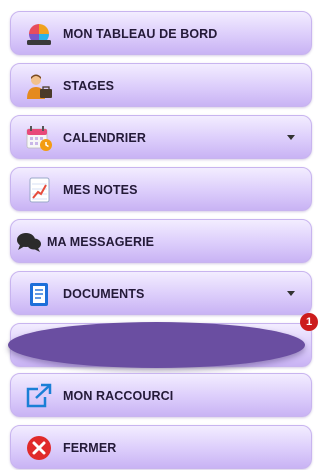 The width and height of the screenshot is (320, 470). I want to click on redaction-overlay, so click(156, 345).